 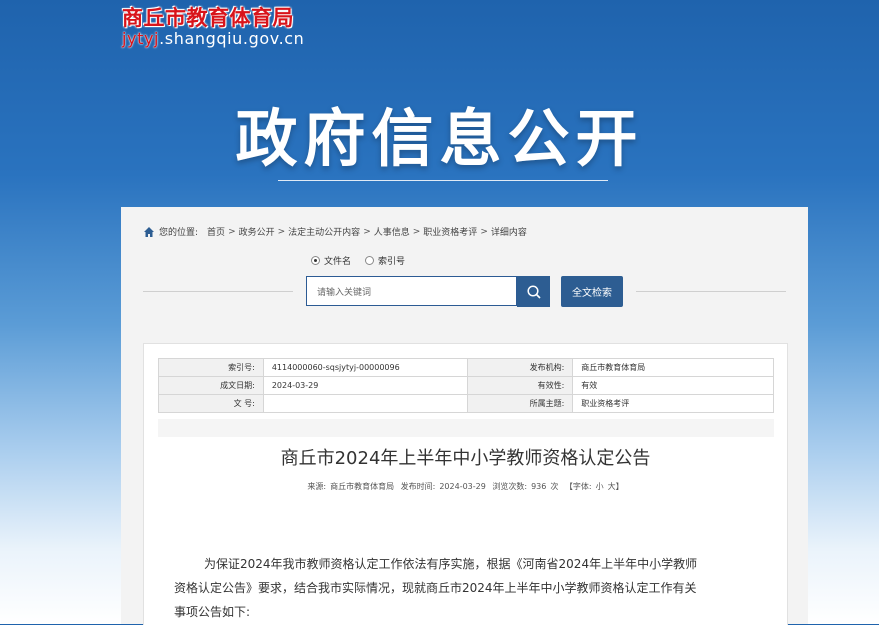 What do you see at coordinates (315, 260) in the screenshot?
I see `radio-filename-dot` at bounding box center [315, 260].